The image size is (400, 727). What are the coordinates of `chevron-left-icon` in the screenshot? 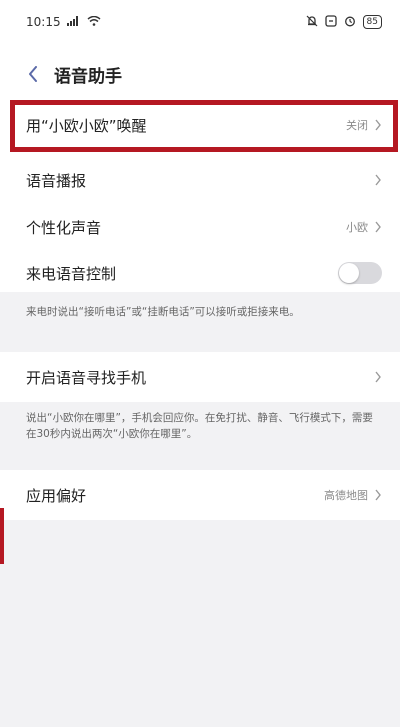 It's located at (33, 74).